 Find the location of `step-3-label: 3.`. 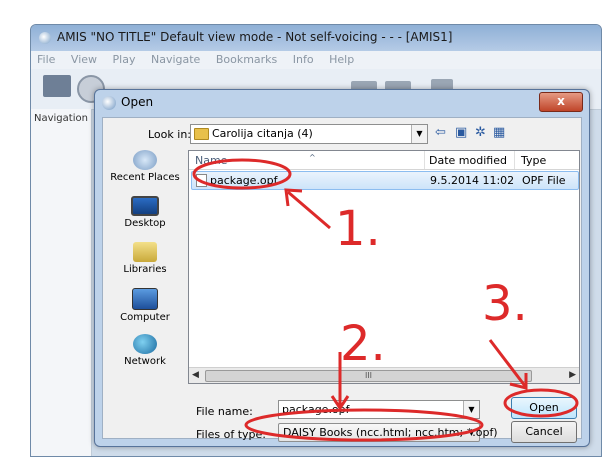

step-3-label: 3. is located at coordinates (505, 304).